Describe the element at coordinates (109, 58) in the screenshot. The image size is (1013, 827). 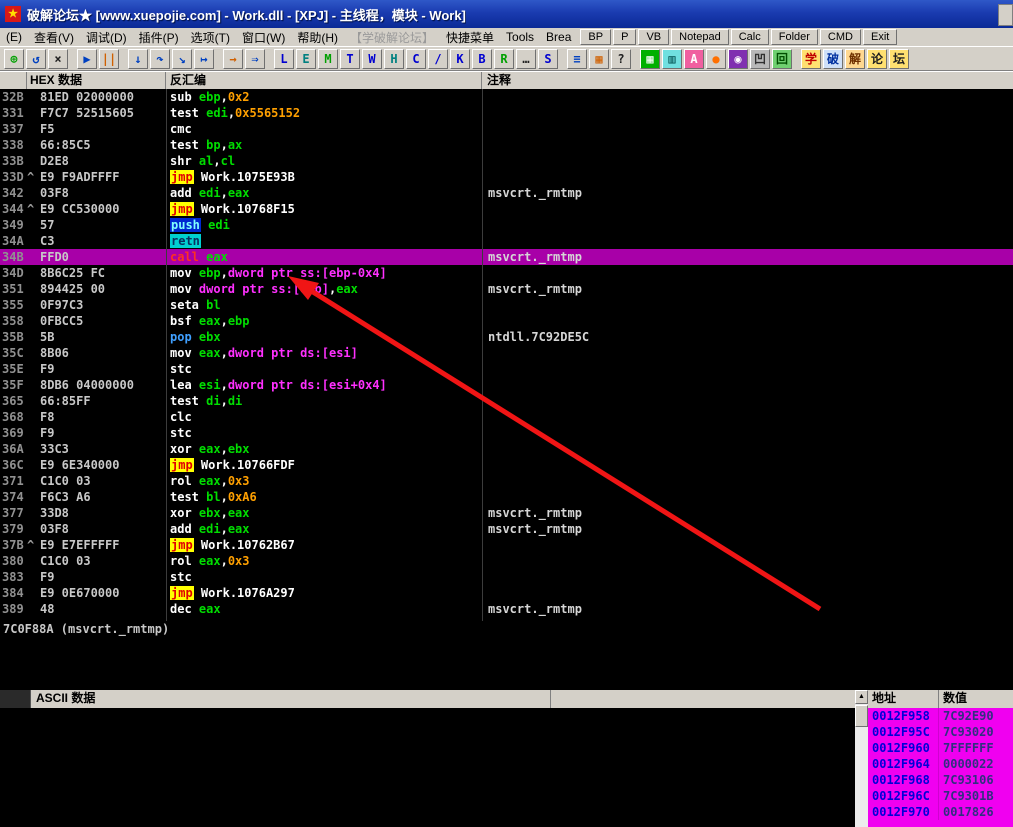
I see `pause-icon: ||` at that location.